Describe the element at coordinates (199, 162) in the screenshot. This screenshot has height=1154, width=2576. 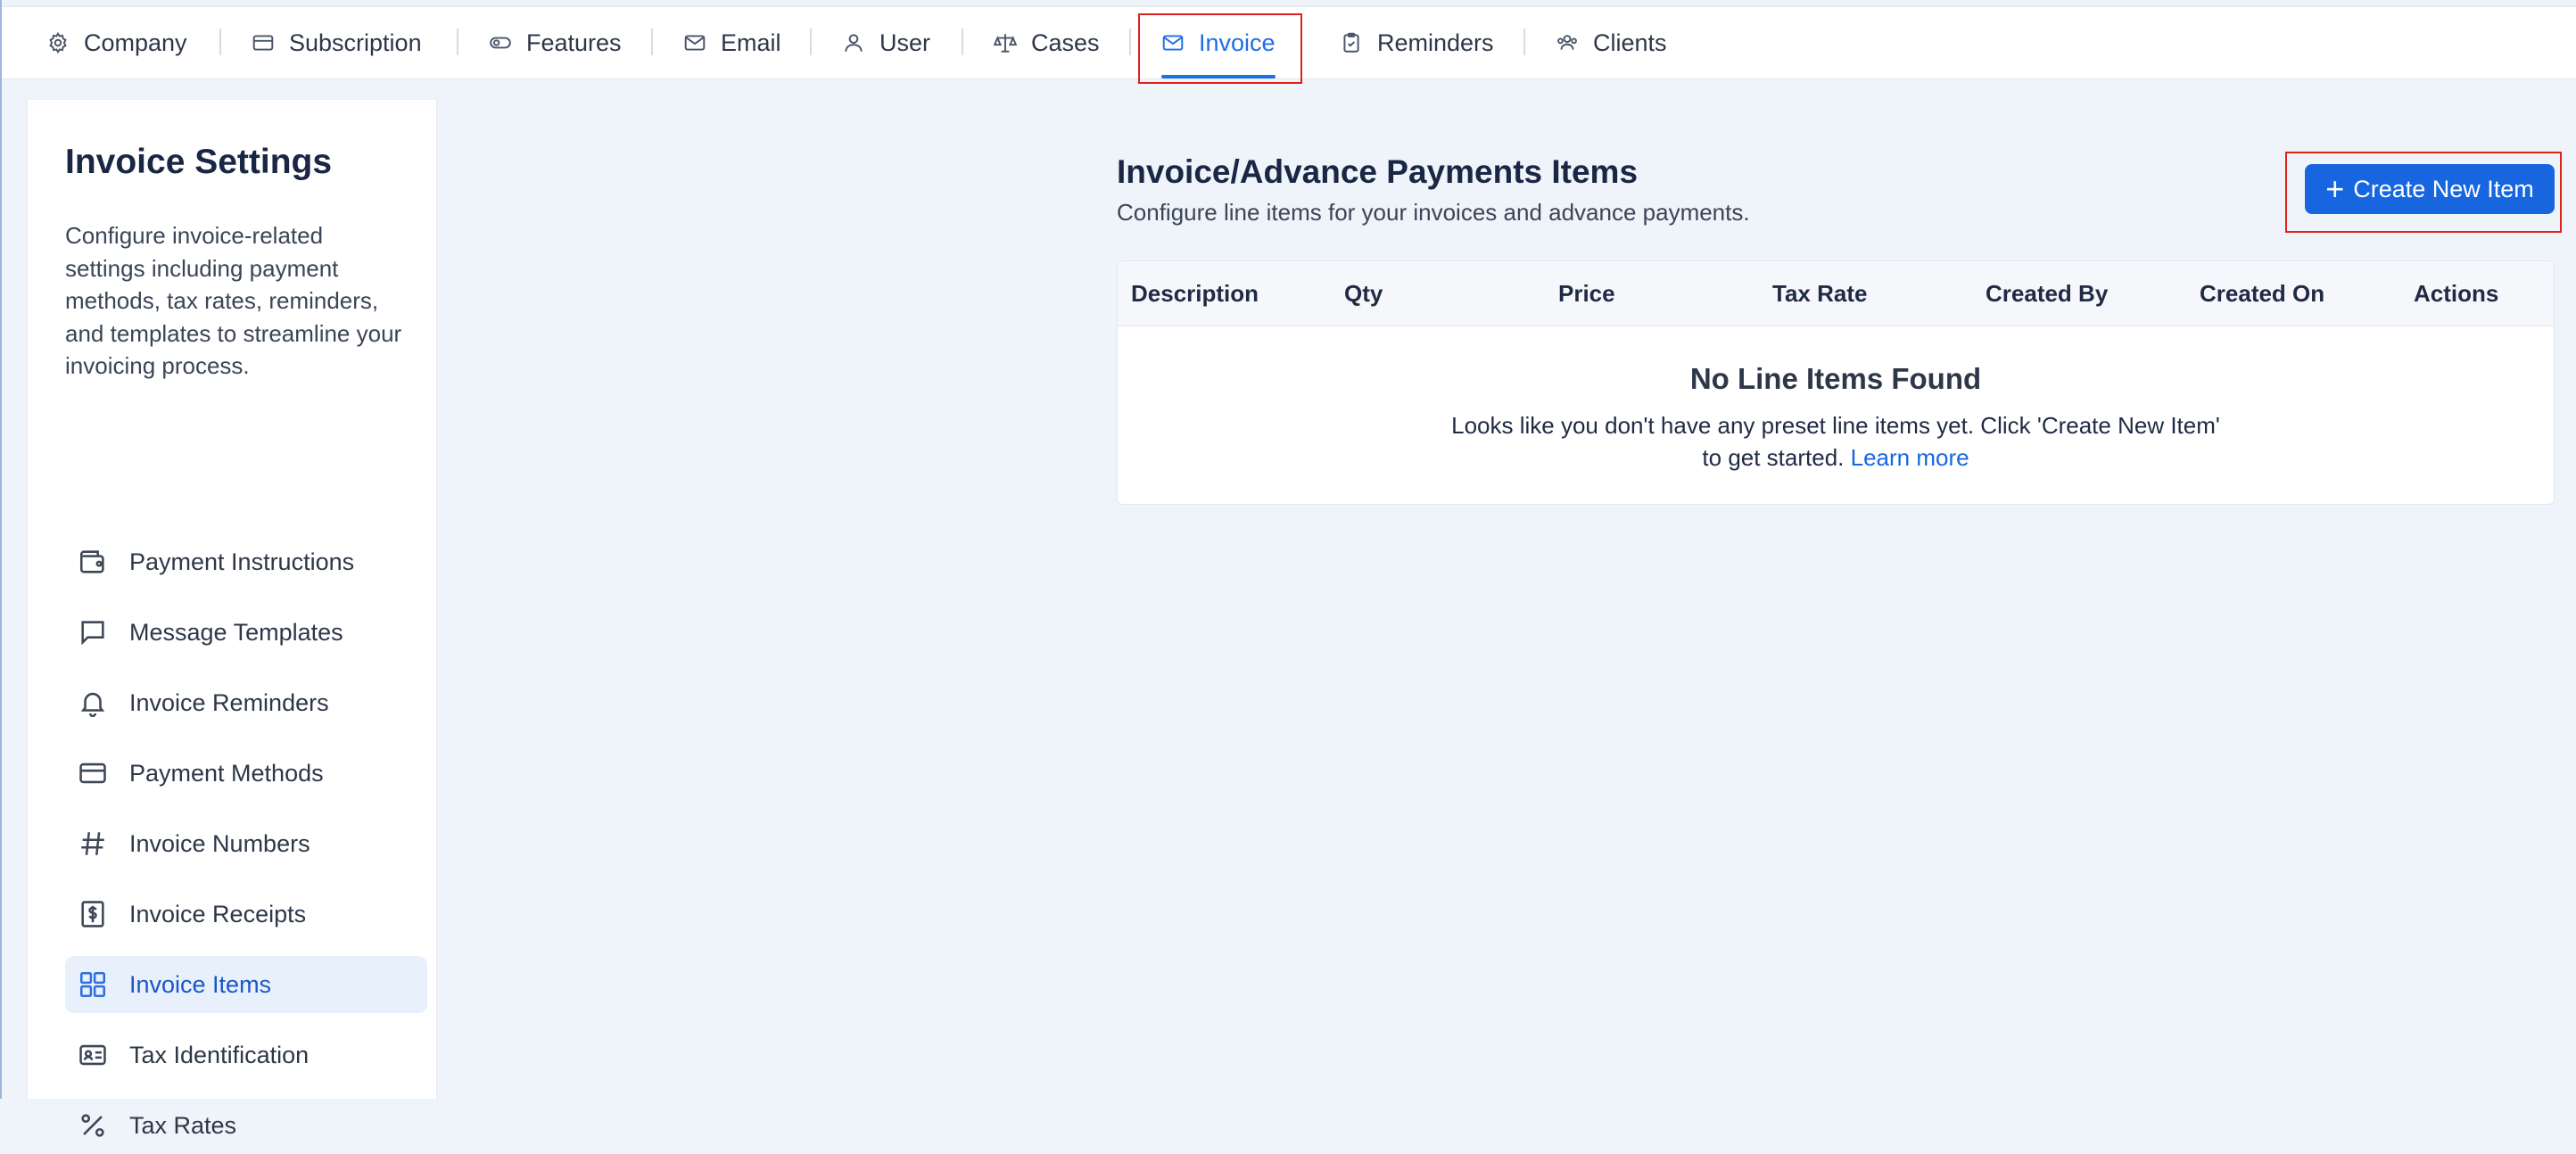
I see `sidebar-title: Invoice Settings` at that location.